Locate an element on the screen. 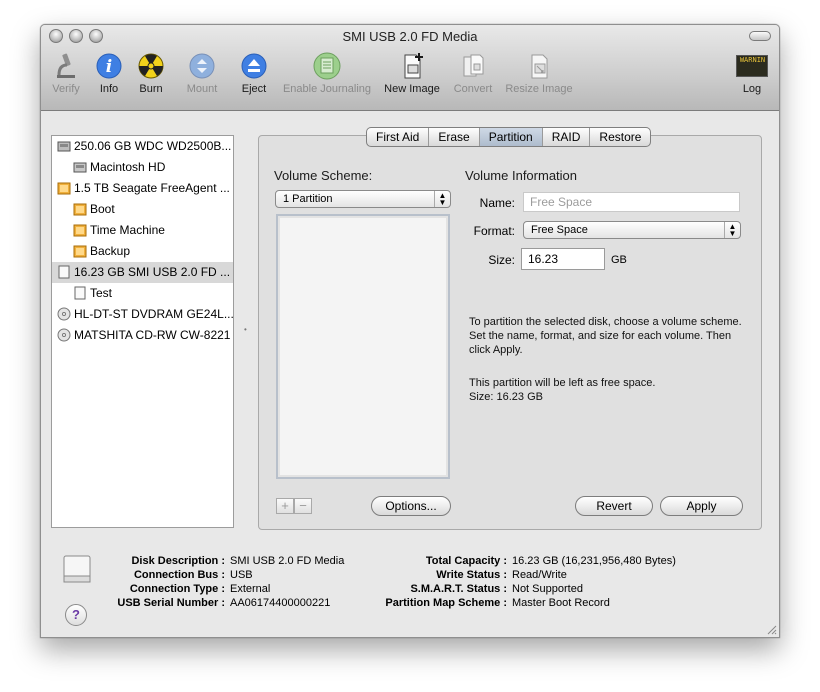 This screenshot has width=820, height=692. tab-bar: First Aid Erase Partition RAID Restore is located at coordinates (509, 137).